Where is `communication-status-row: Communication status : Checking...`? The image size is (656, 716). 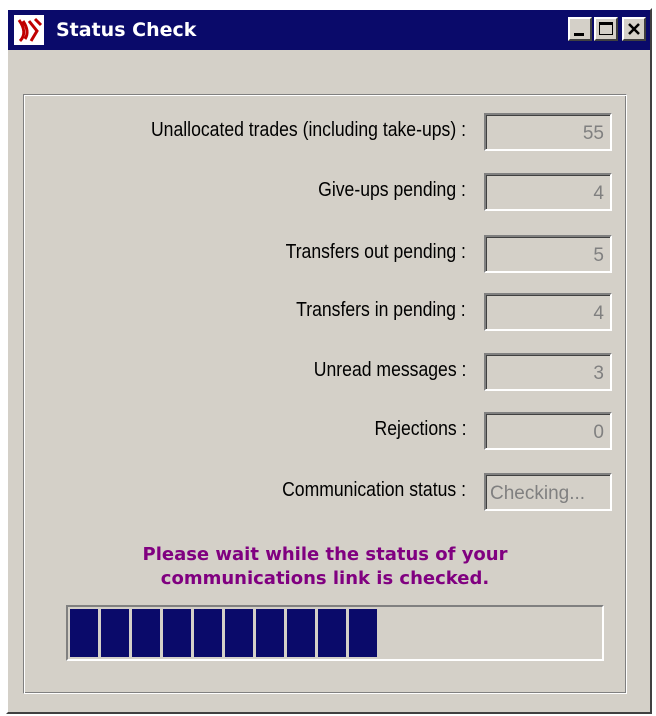 communication-status-row: Communication status : Checking... is located at coordinates (325, 492).